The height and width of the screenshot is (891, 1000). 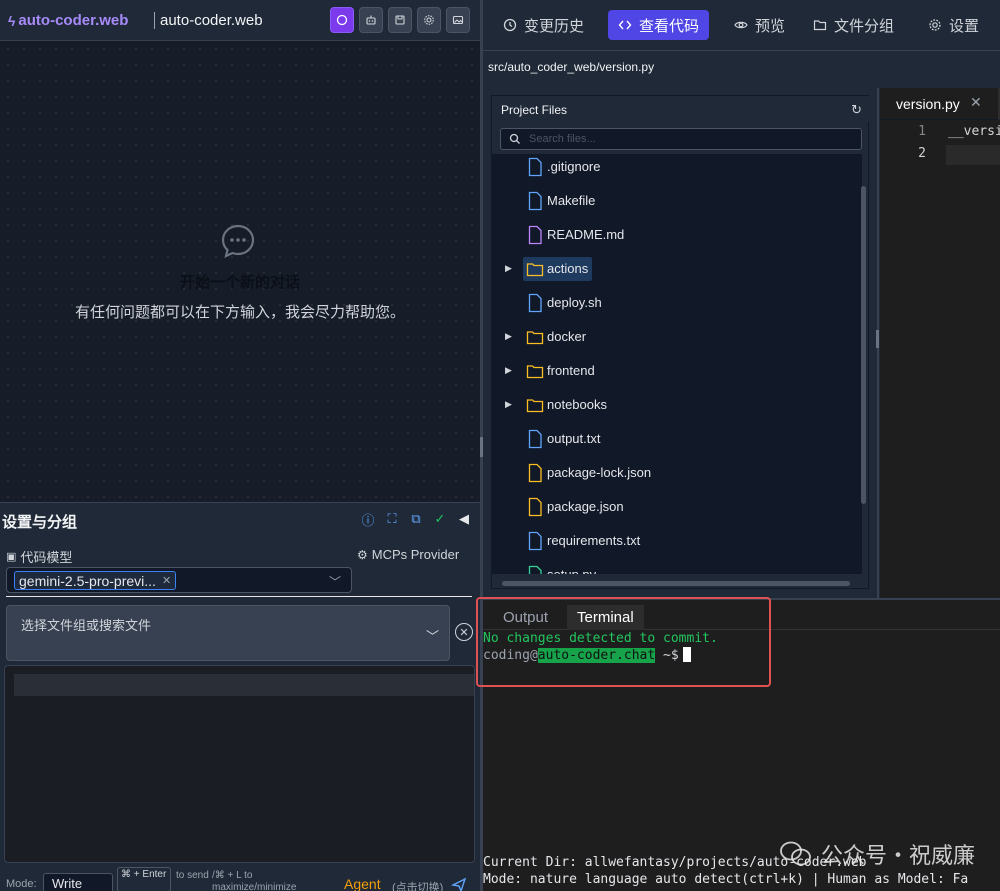 I want to click on tab-file-groups: 文件分组, so click(x=853, y=25).